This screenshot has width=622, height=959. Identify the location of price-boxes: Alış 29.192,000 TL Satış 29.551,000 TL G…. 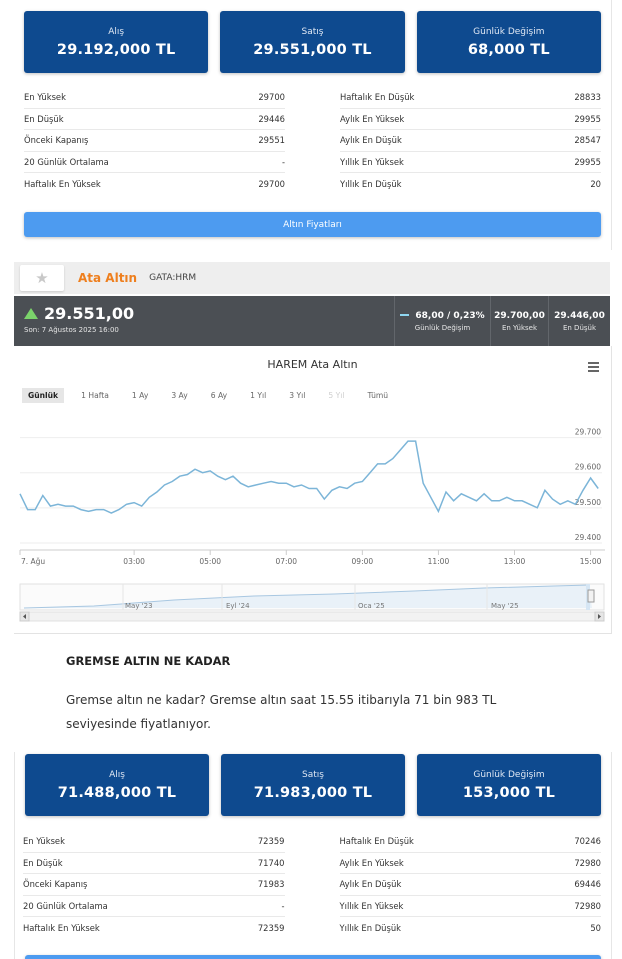
(312, 42).